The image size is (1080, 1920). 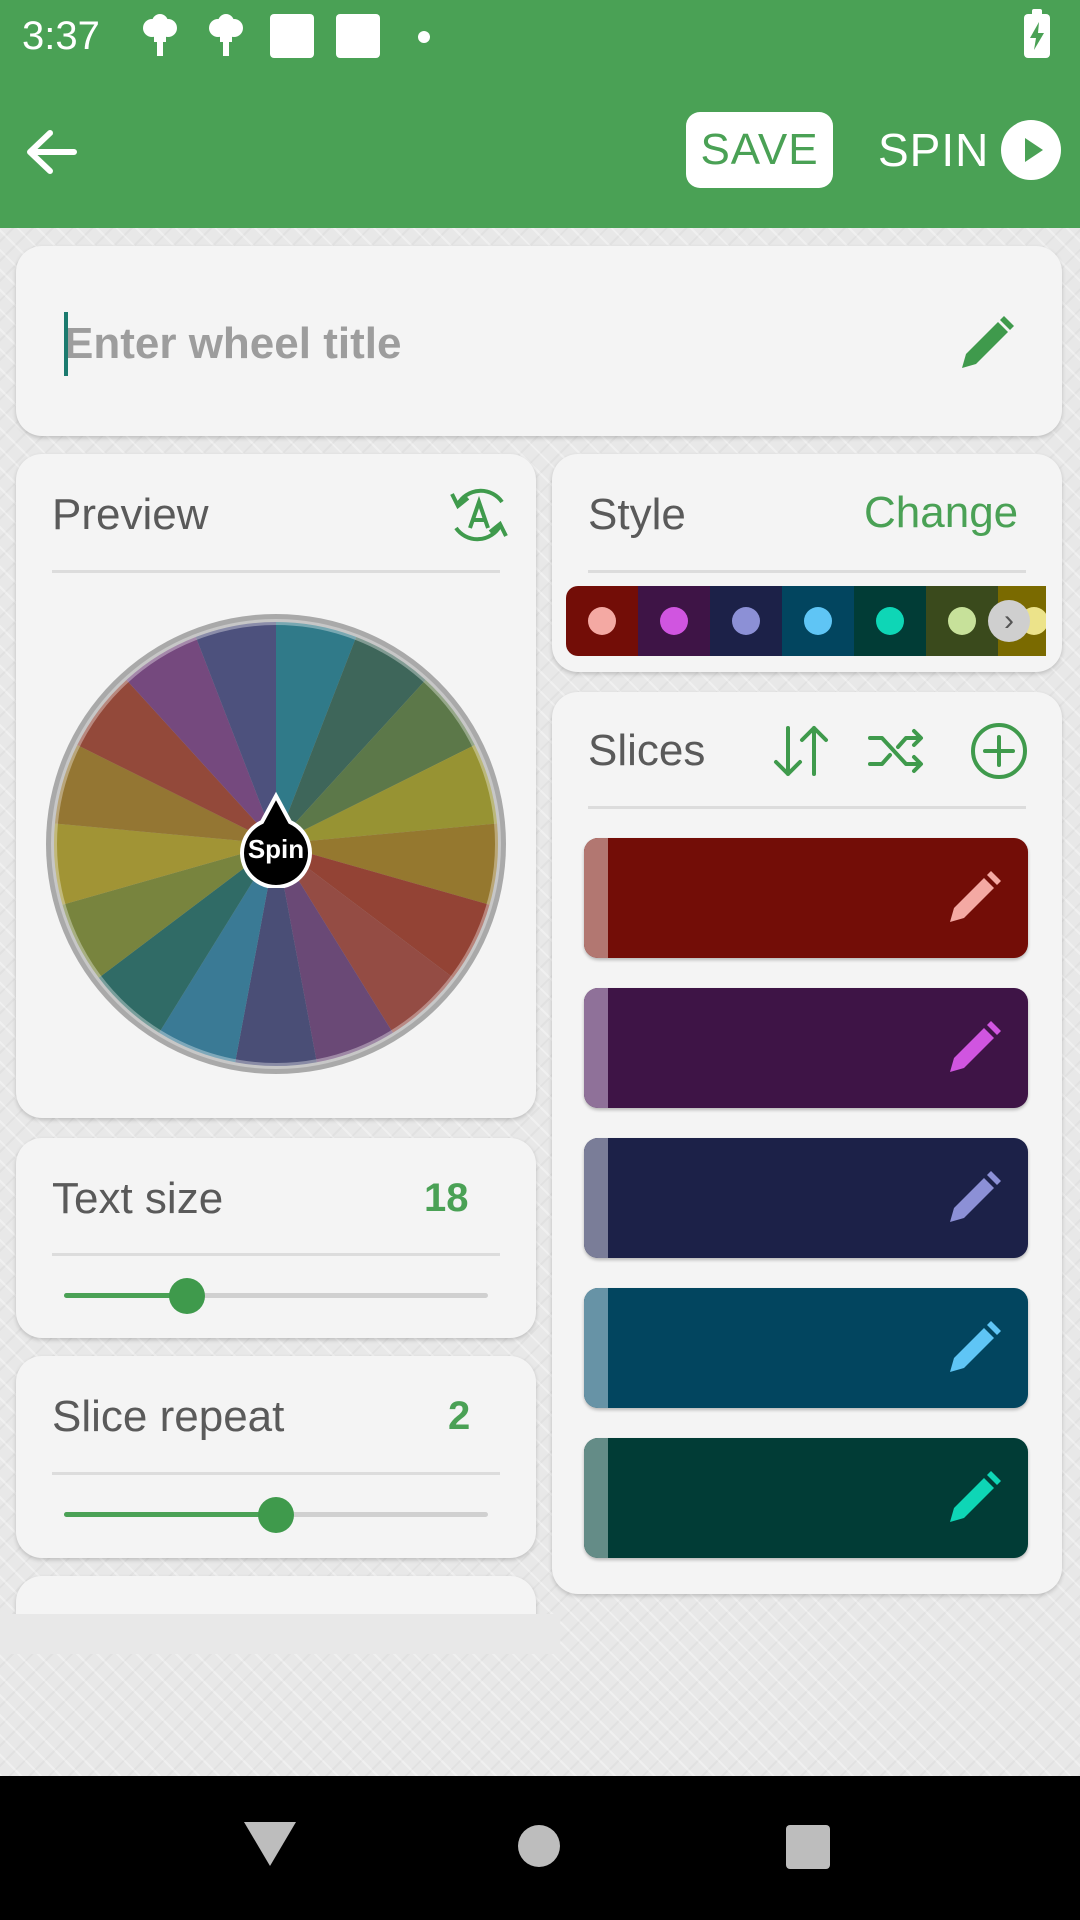 I want to click on sort-icon, so click(x=801, y=751).